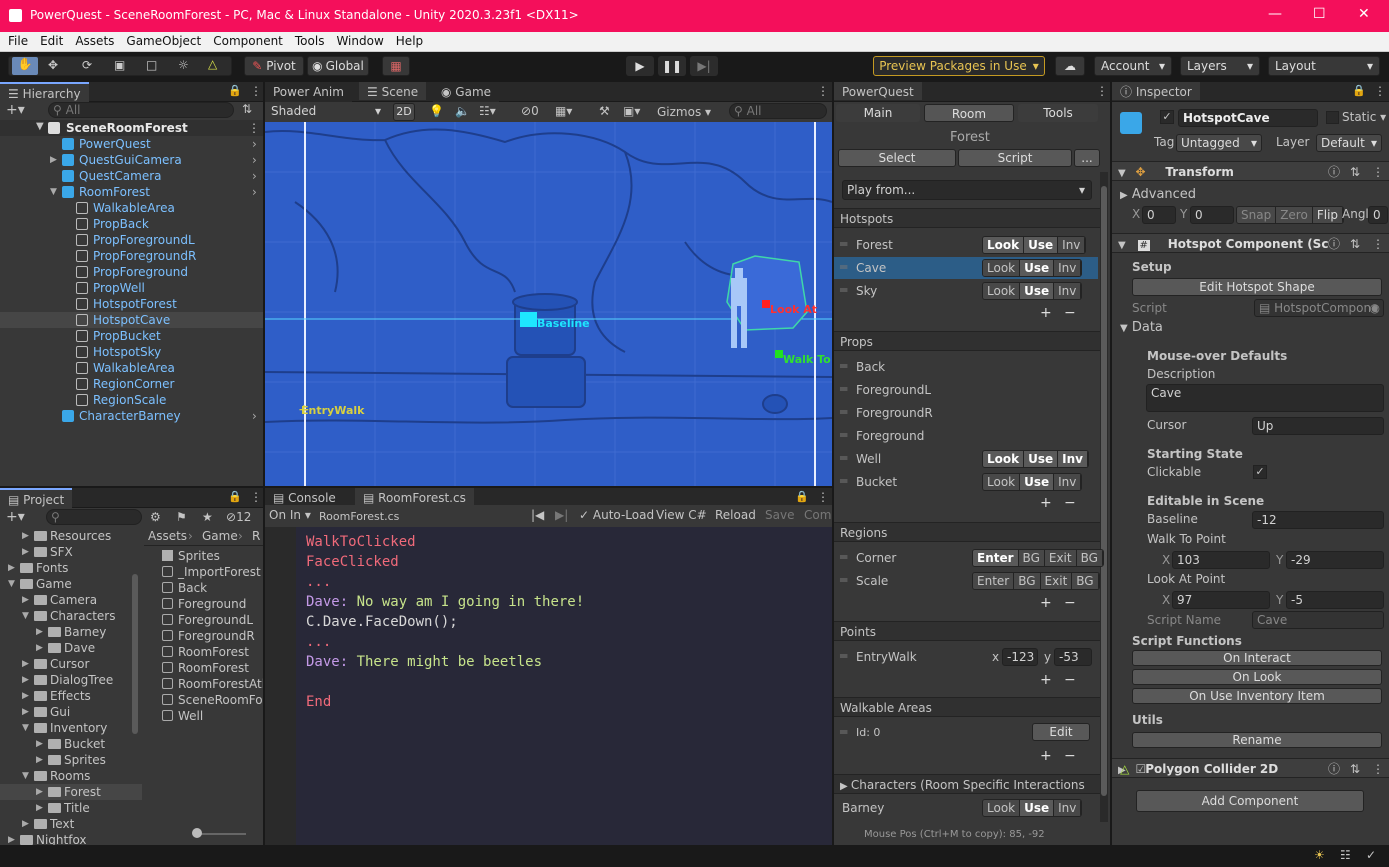  I want to click on hierarchy-item: ▶ QuestGuiCamera ›, so click(131, 160).